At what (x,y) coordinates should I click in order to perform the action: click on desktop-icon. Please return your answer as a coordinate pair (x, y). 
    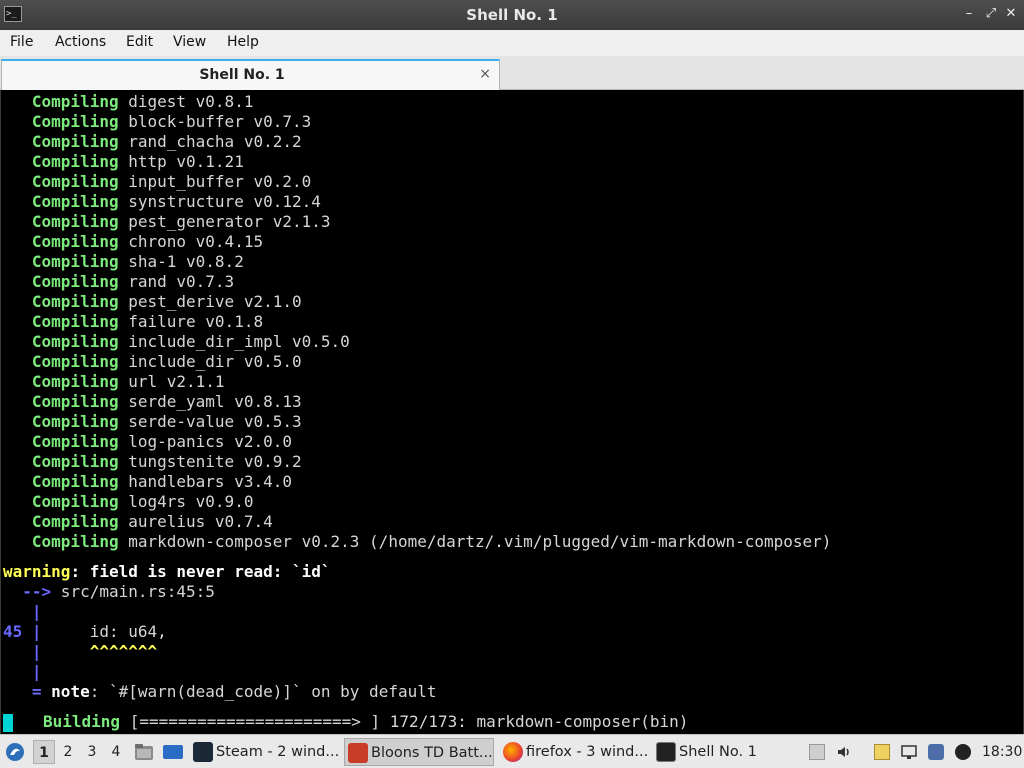
    Looking at the image, I should click on (173, 752).